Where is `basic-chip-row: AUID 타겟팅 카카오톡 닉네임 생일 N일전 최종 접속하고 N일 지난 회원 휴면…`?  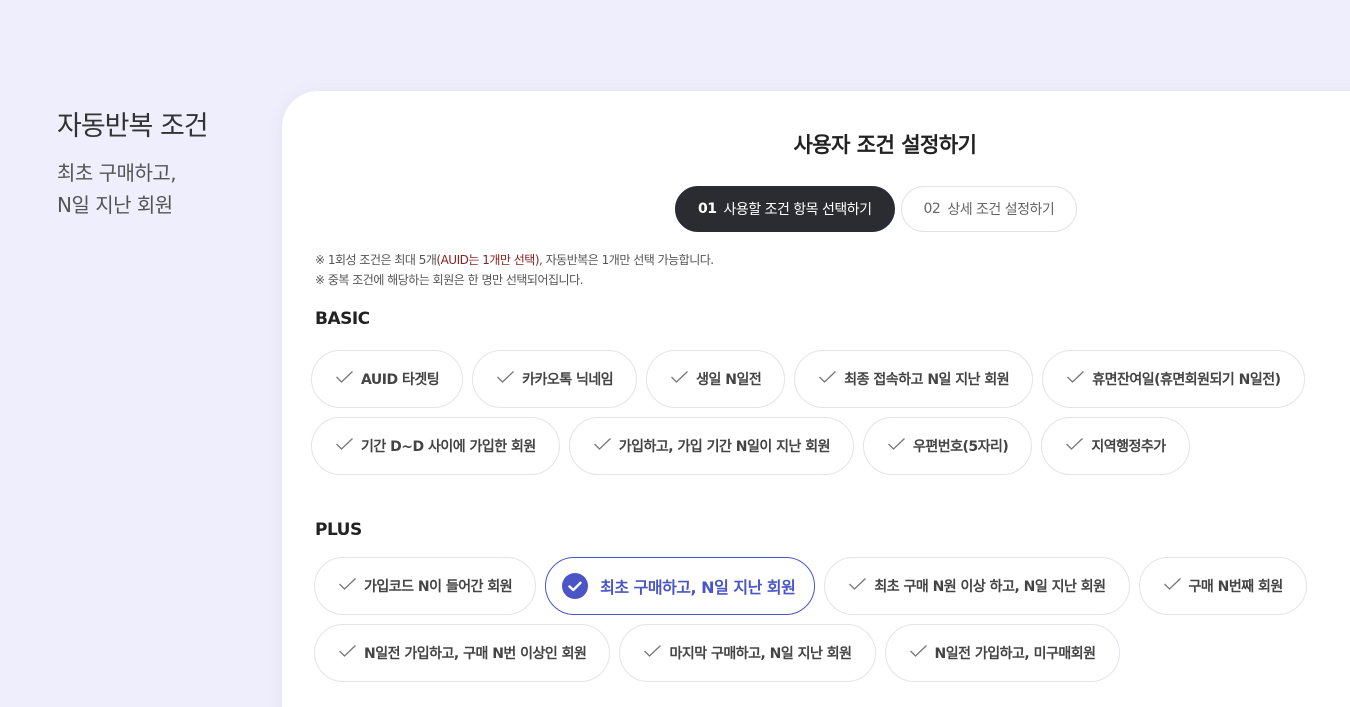
basic-chip-row: AUID 타겟팅 카카오톡 닉네임 생일 N일전 최종 접속하고 N일 지난 회원 휴면… is located at coordinates (808, 379).